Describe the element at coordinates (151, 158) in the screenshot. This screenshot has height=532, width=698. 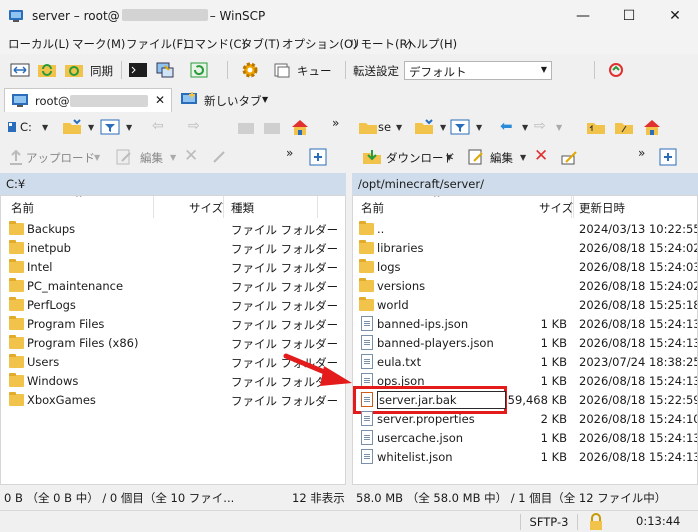
I see `left-edit-button: 編集` at that location.